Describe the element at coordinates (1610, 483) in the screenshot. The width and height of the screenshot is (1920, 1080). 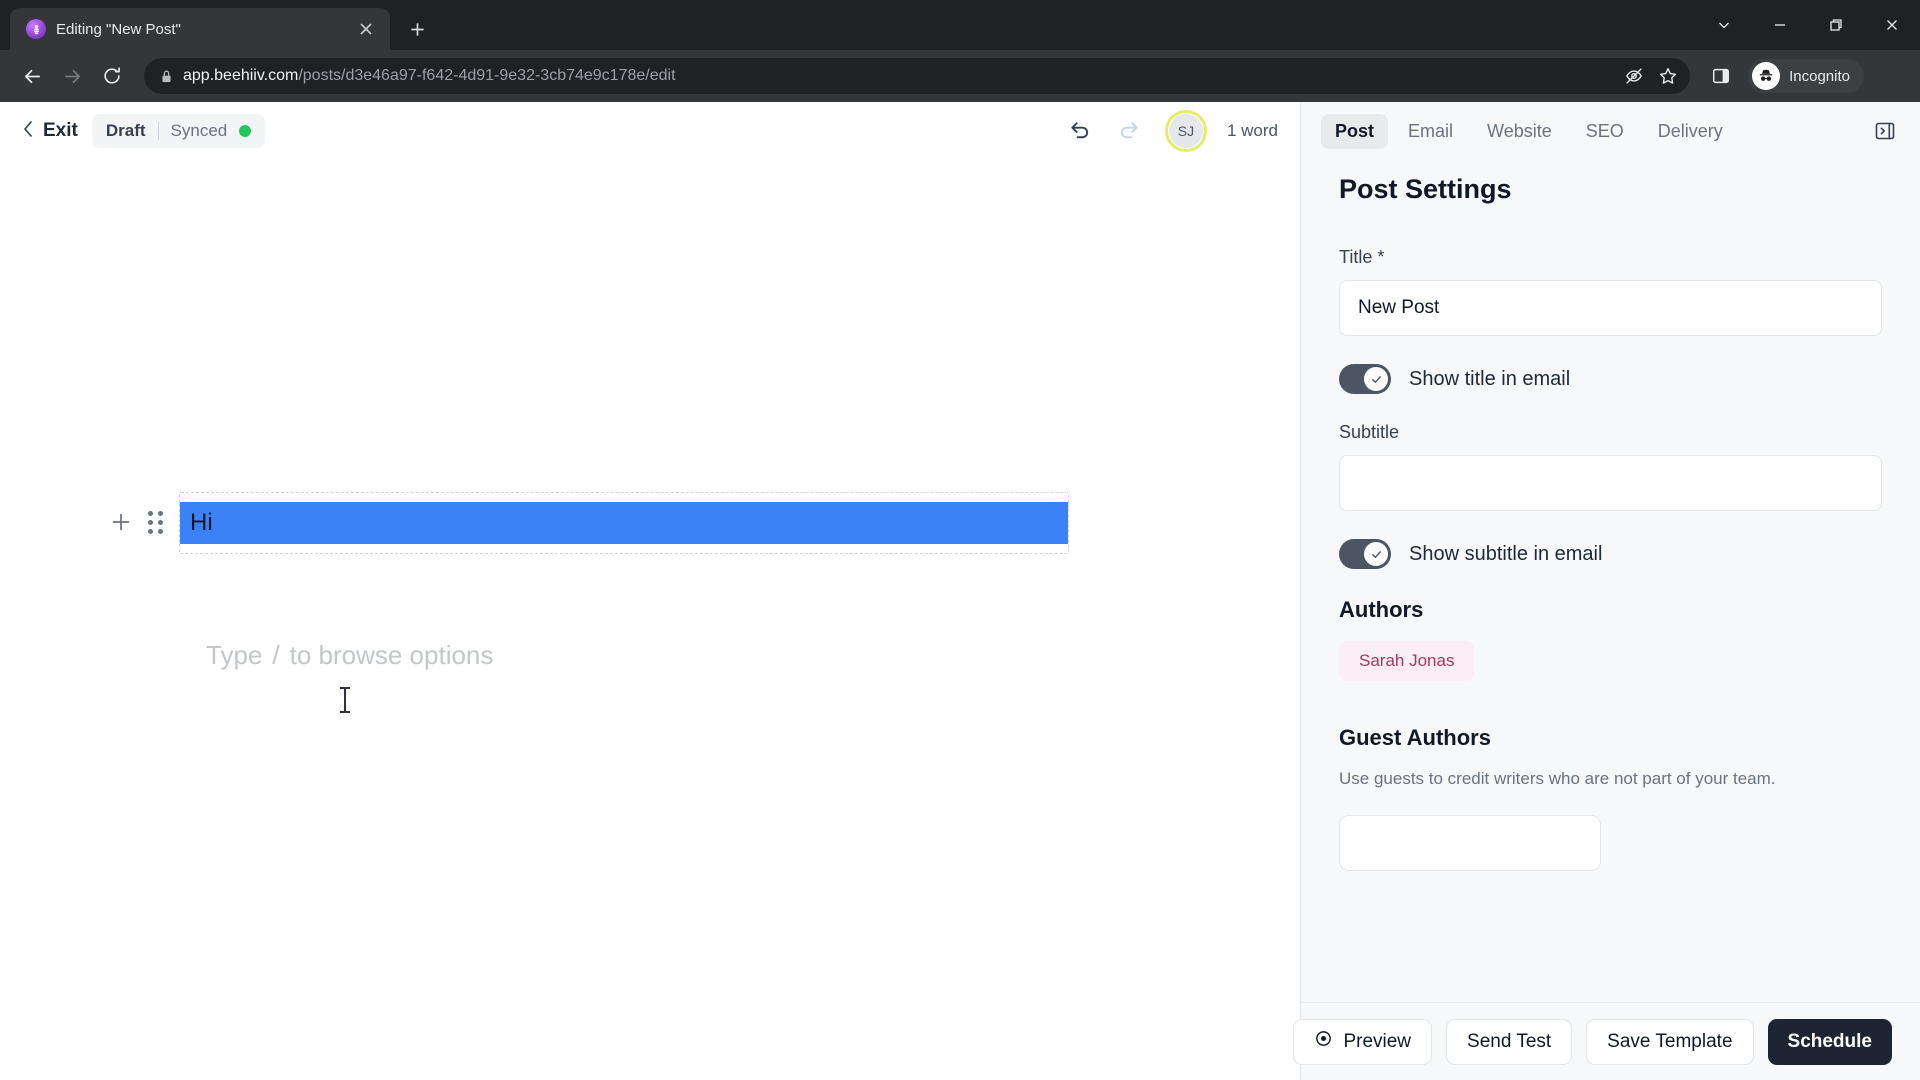
I see `subtitle-input` at that location.